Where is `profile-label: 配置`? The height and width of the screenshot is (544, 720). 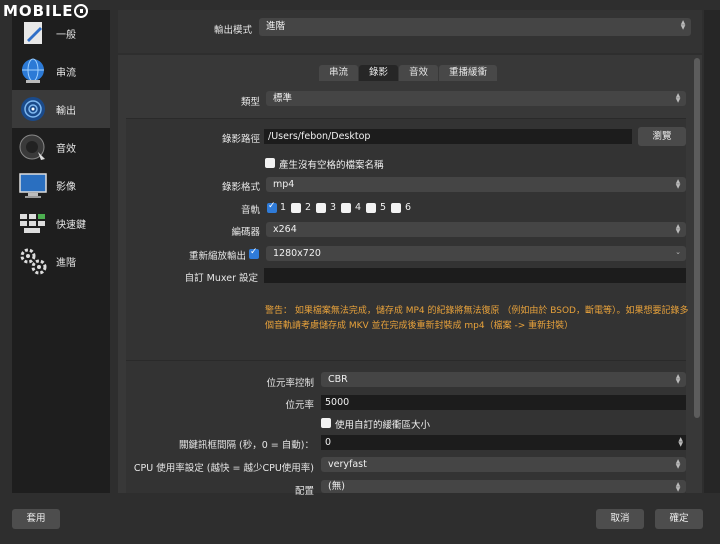 profile-label: 配置 is located at coordinates (304, 491).